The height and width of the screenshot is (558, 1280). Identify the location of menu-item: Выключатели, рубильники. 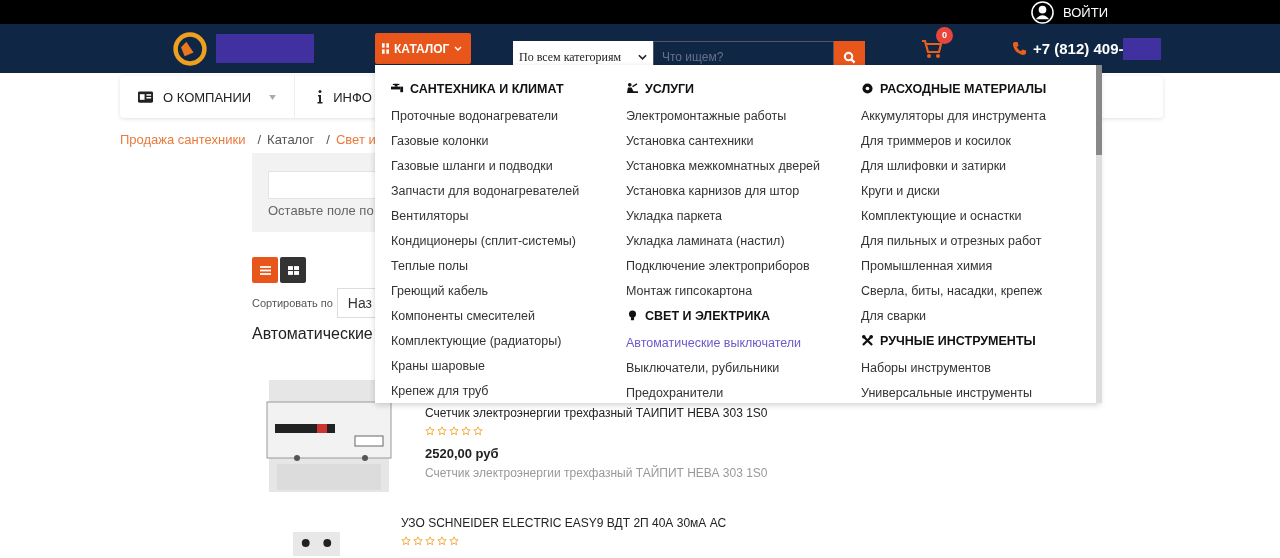
(743, 368).